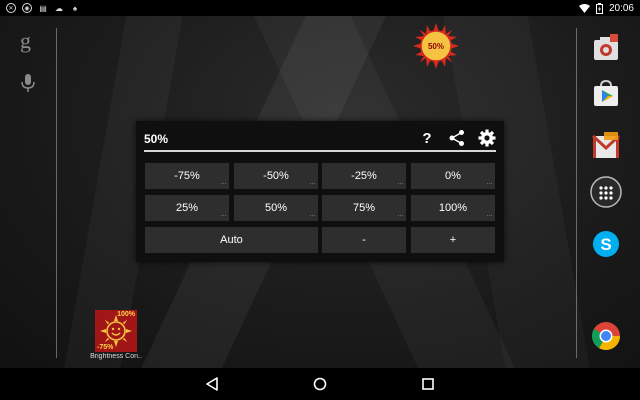 This screenshot has height=400, width=640. Describe the element at coordinates (105, 347) in the screenshot. I see `app-icon-pct-bottom: -75%` at that location.